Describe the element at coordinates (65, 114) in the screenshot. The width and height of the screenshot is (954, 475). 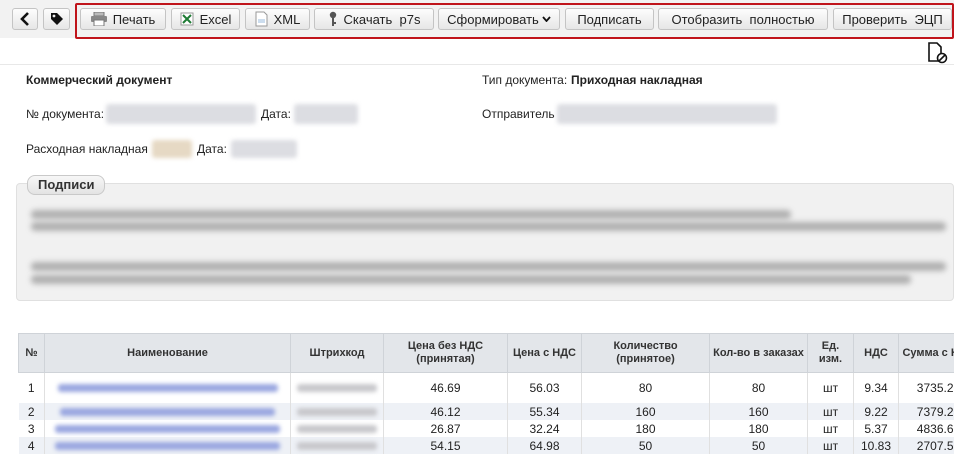
I see `doc-number-label: № документа:` at that location.